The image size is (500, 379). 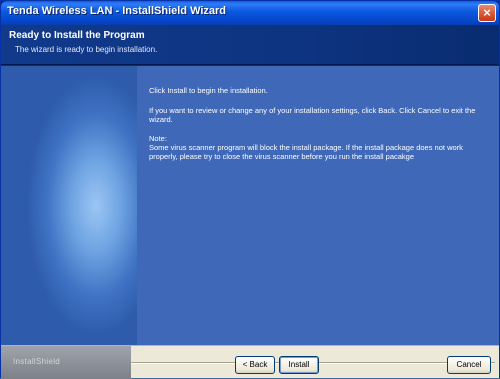 I want to click on install-button: Install, so click(x=299, y=365).